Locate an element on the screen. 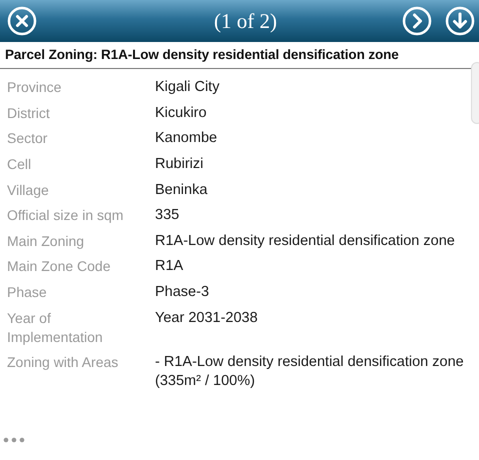 The width and height of the screenshot is (479, 460). field-label: Cell is located at coordinates (19, 164).